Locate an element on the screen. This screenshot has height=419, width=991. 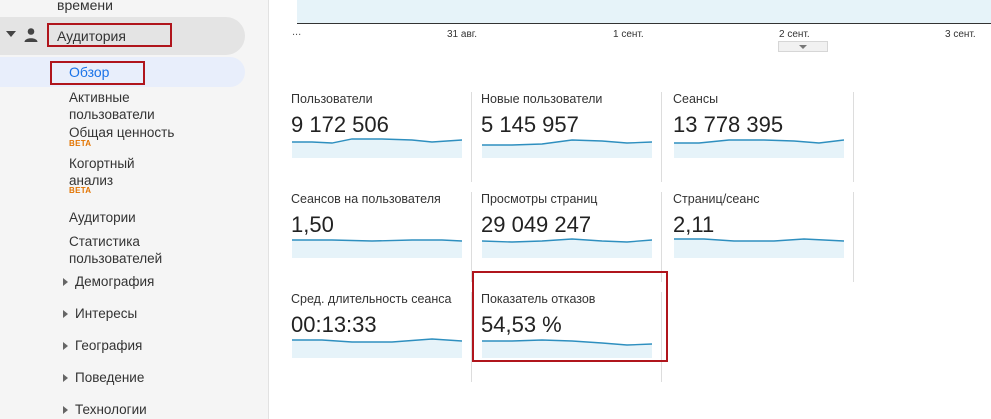
metric-value: 5 145 957 is located at coordinates (530, 124).